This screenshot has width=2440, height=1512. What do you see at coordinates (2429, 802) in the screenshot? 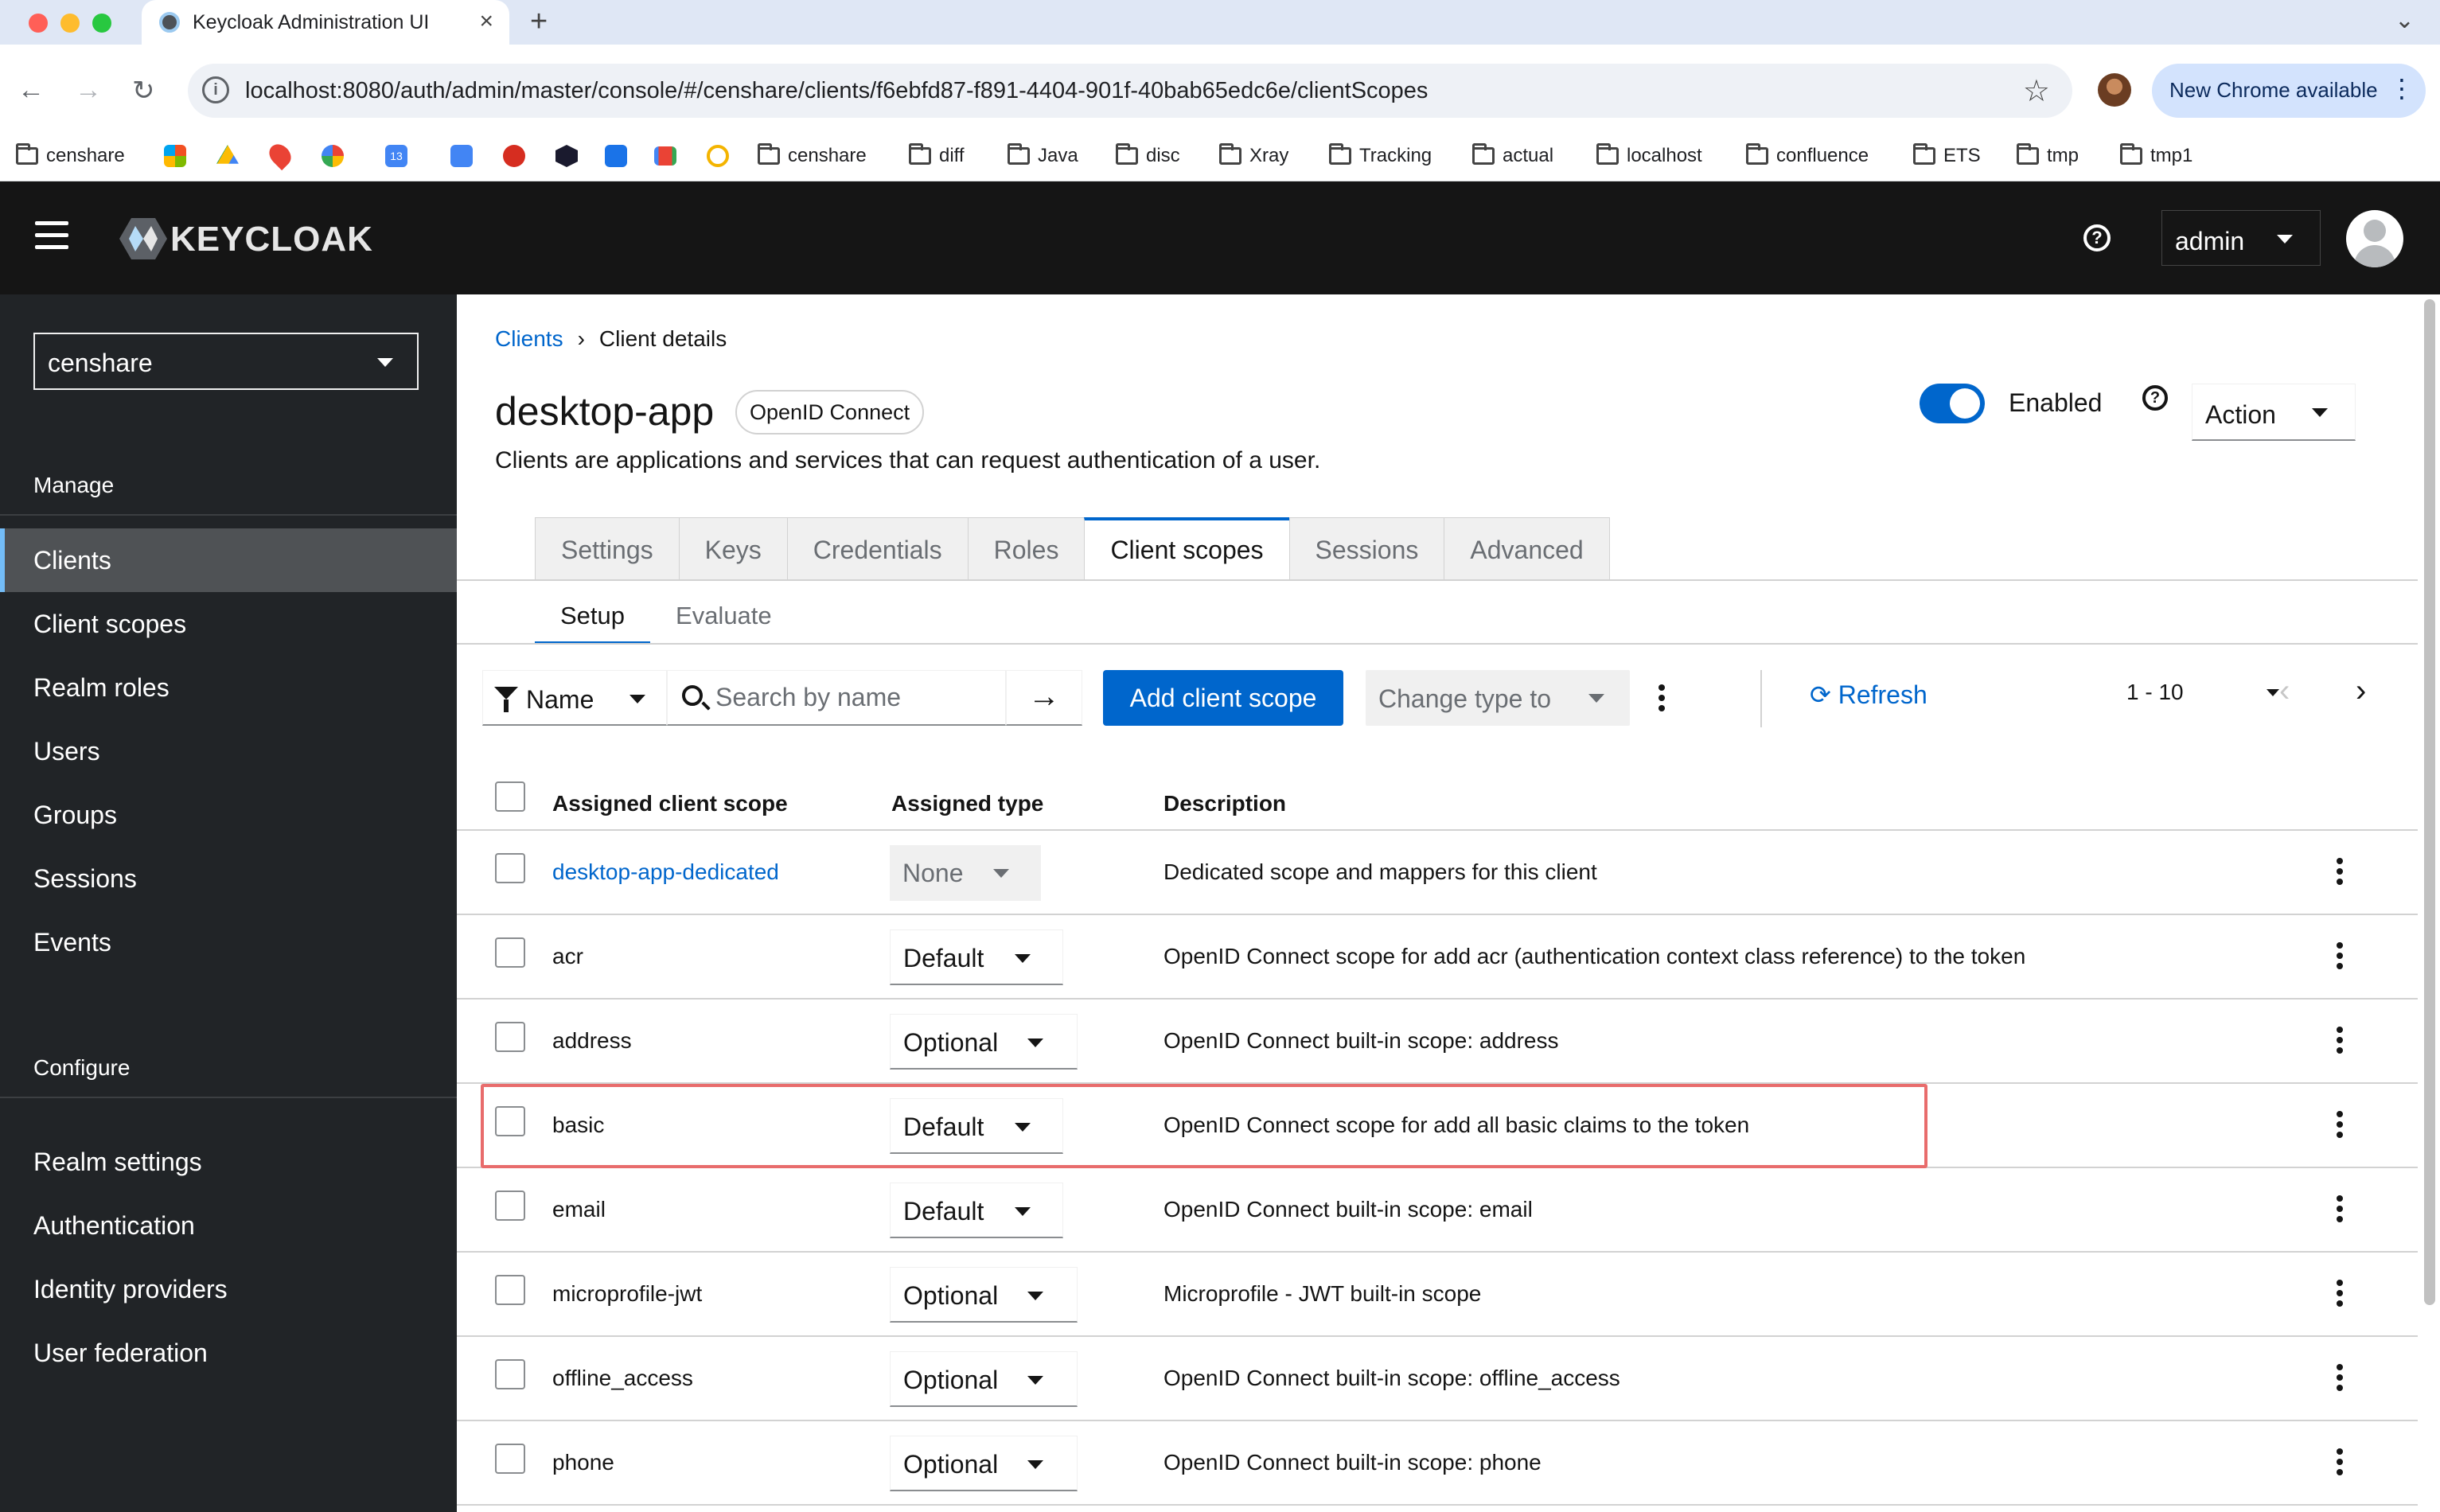
I see `page-scrollbar` at bounding box center [2429, 802].